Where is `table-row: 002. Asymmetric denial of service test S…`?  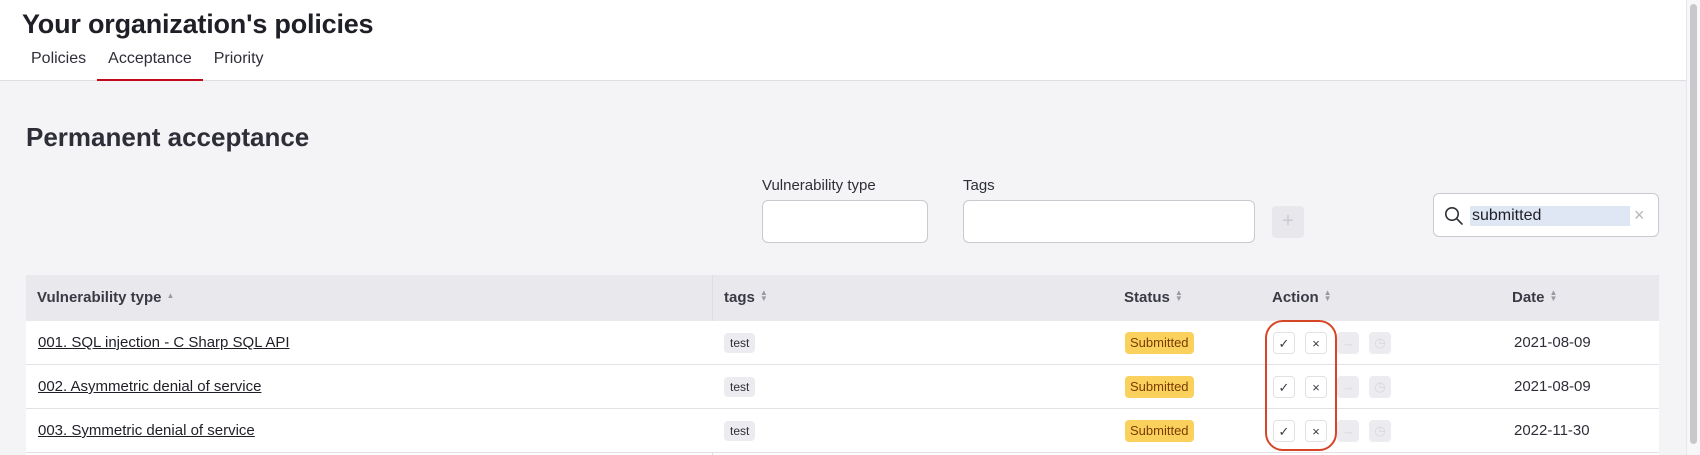
table-row: 002. Asymmetric denial of service test S… is located at coordinates (842, 387).